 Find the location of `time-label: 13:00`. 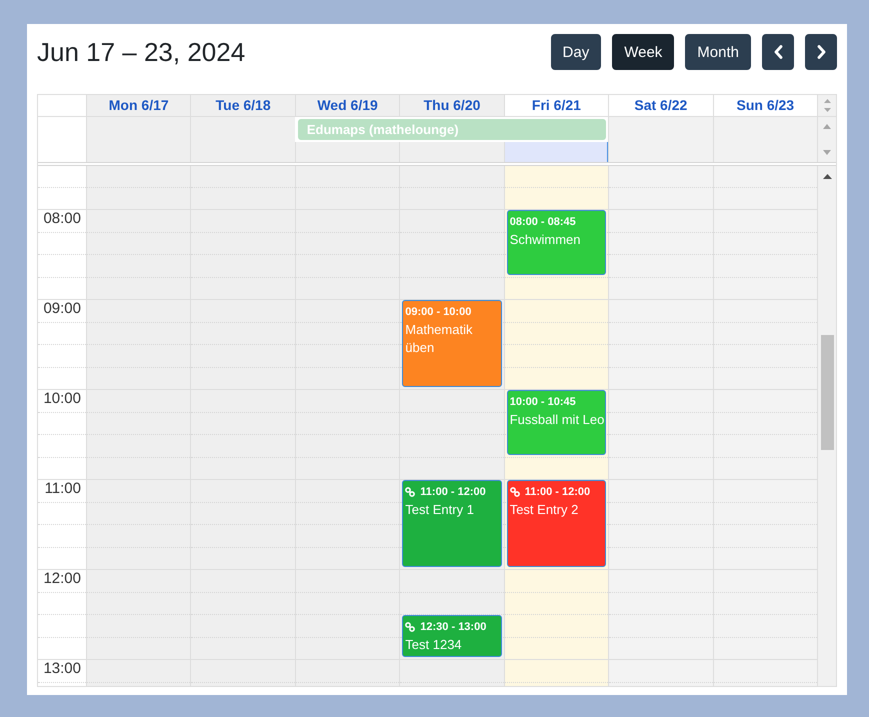

time-label: 13:00 is located at coordinates (62, 669).